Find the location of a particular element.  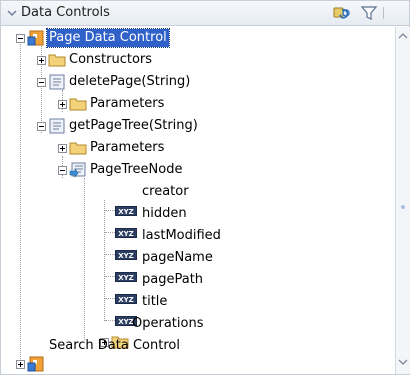

panel-header: Data Controls is located at coordinates (205, 13).